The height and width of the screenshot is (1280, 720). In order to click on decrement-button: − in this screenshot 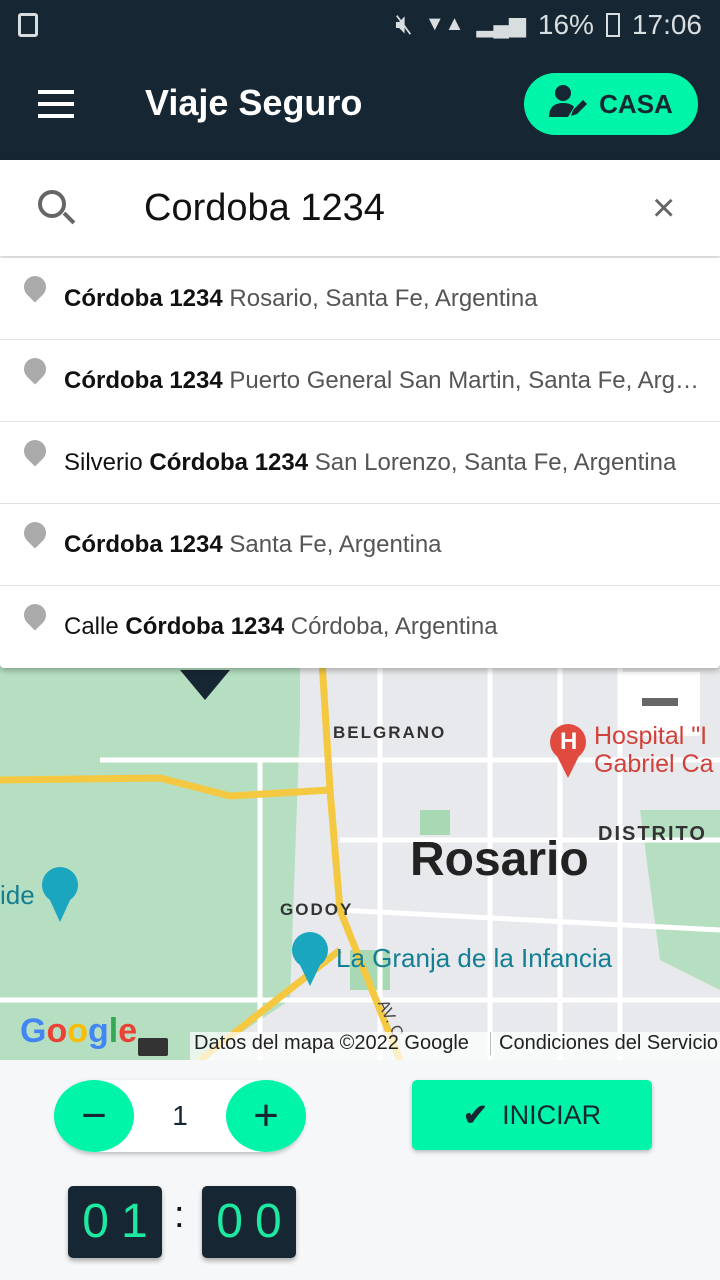, I will do `click(94, 1116)`.